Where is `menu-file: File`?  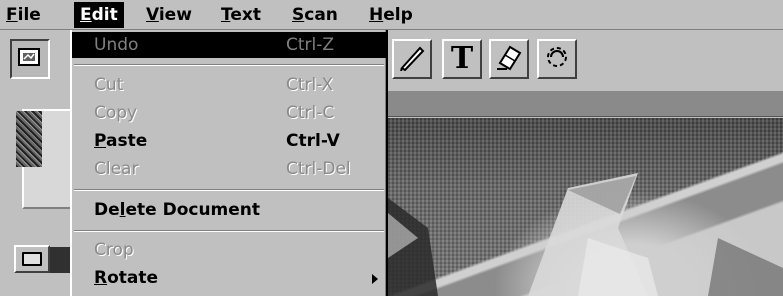
menu-file: File is located at coordinates (23, 15).